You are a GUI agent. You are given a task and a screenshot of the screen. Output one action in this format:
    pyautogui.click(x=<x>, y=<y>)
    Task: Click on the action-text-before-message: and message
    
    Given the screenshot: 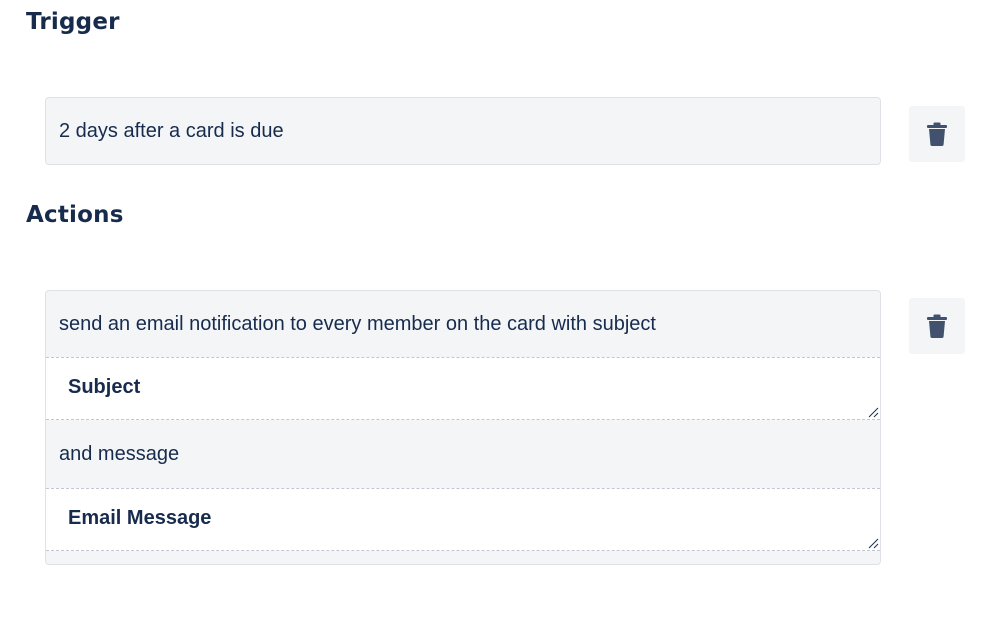 What is the action you would take?
    pyautogui.click(x=119, y=453)
    